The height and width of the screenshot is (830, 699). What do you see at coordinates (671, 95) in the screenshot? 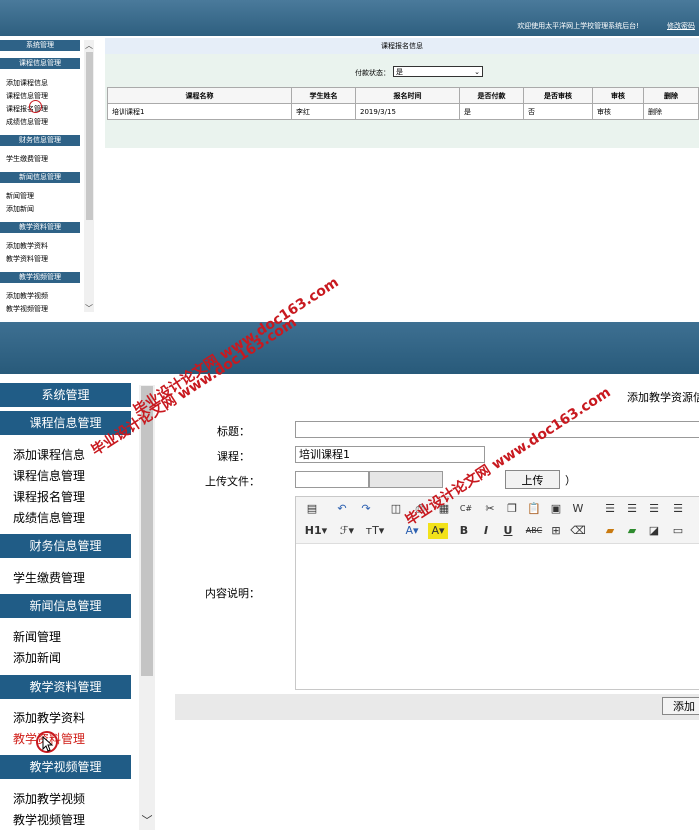
I see `col-delete: 删除` at bounding box center [671, 95].